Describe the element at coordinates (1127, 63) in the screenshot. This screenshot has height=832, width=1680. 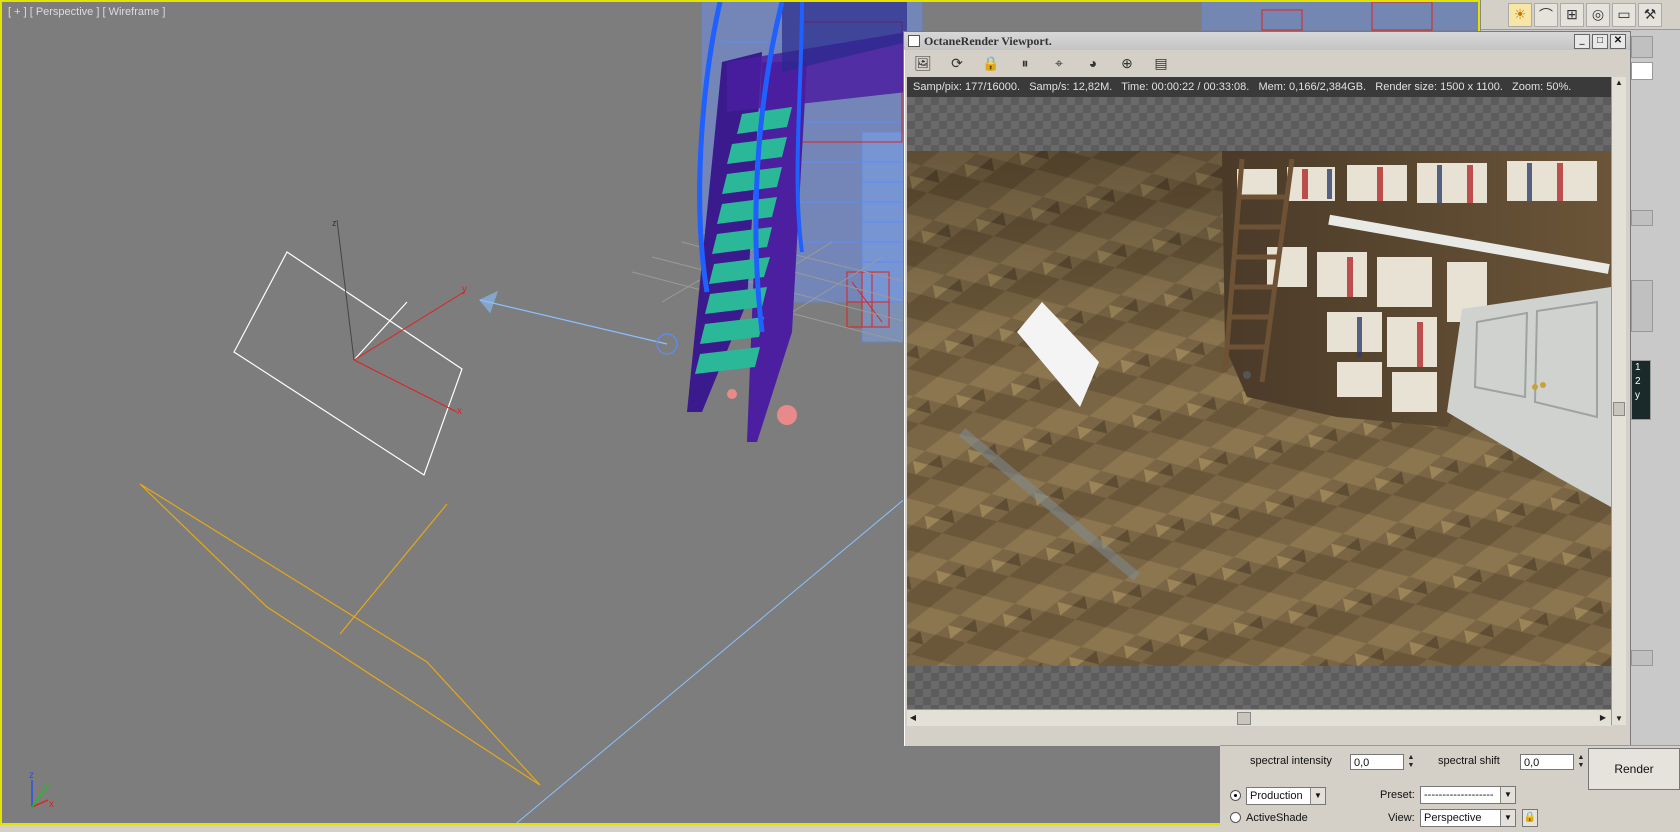
I see `focus-target-icon: ⊕` at that location.